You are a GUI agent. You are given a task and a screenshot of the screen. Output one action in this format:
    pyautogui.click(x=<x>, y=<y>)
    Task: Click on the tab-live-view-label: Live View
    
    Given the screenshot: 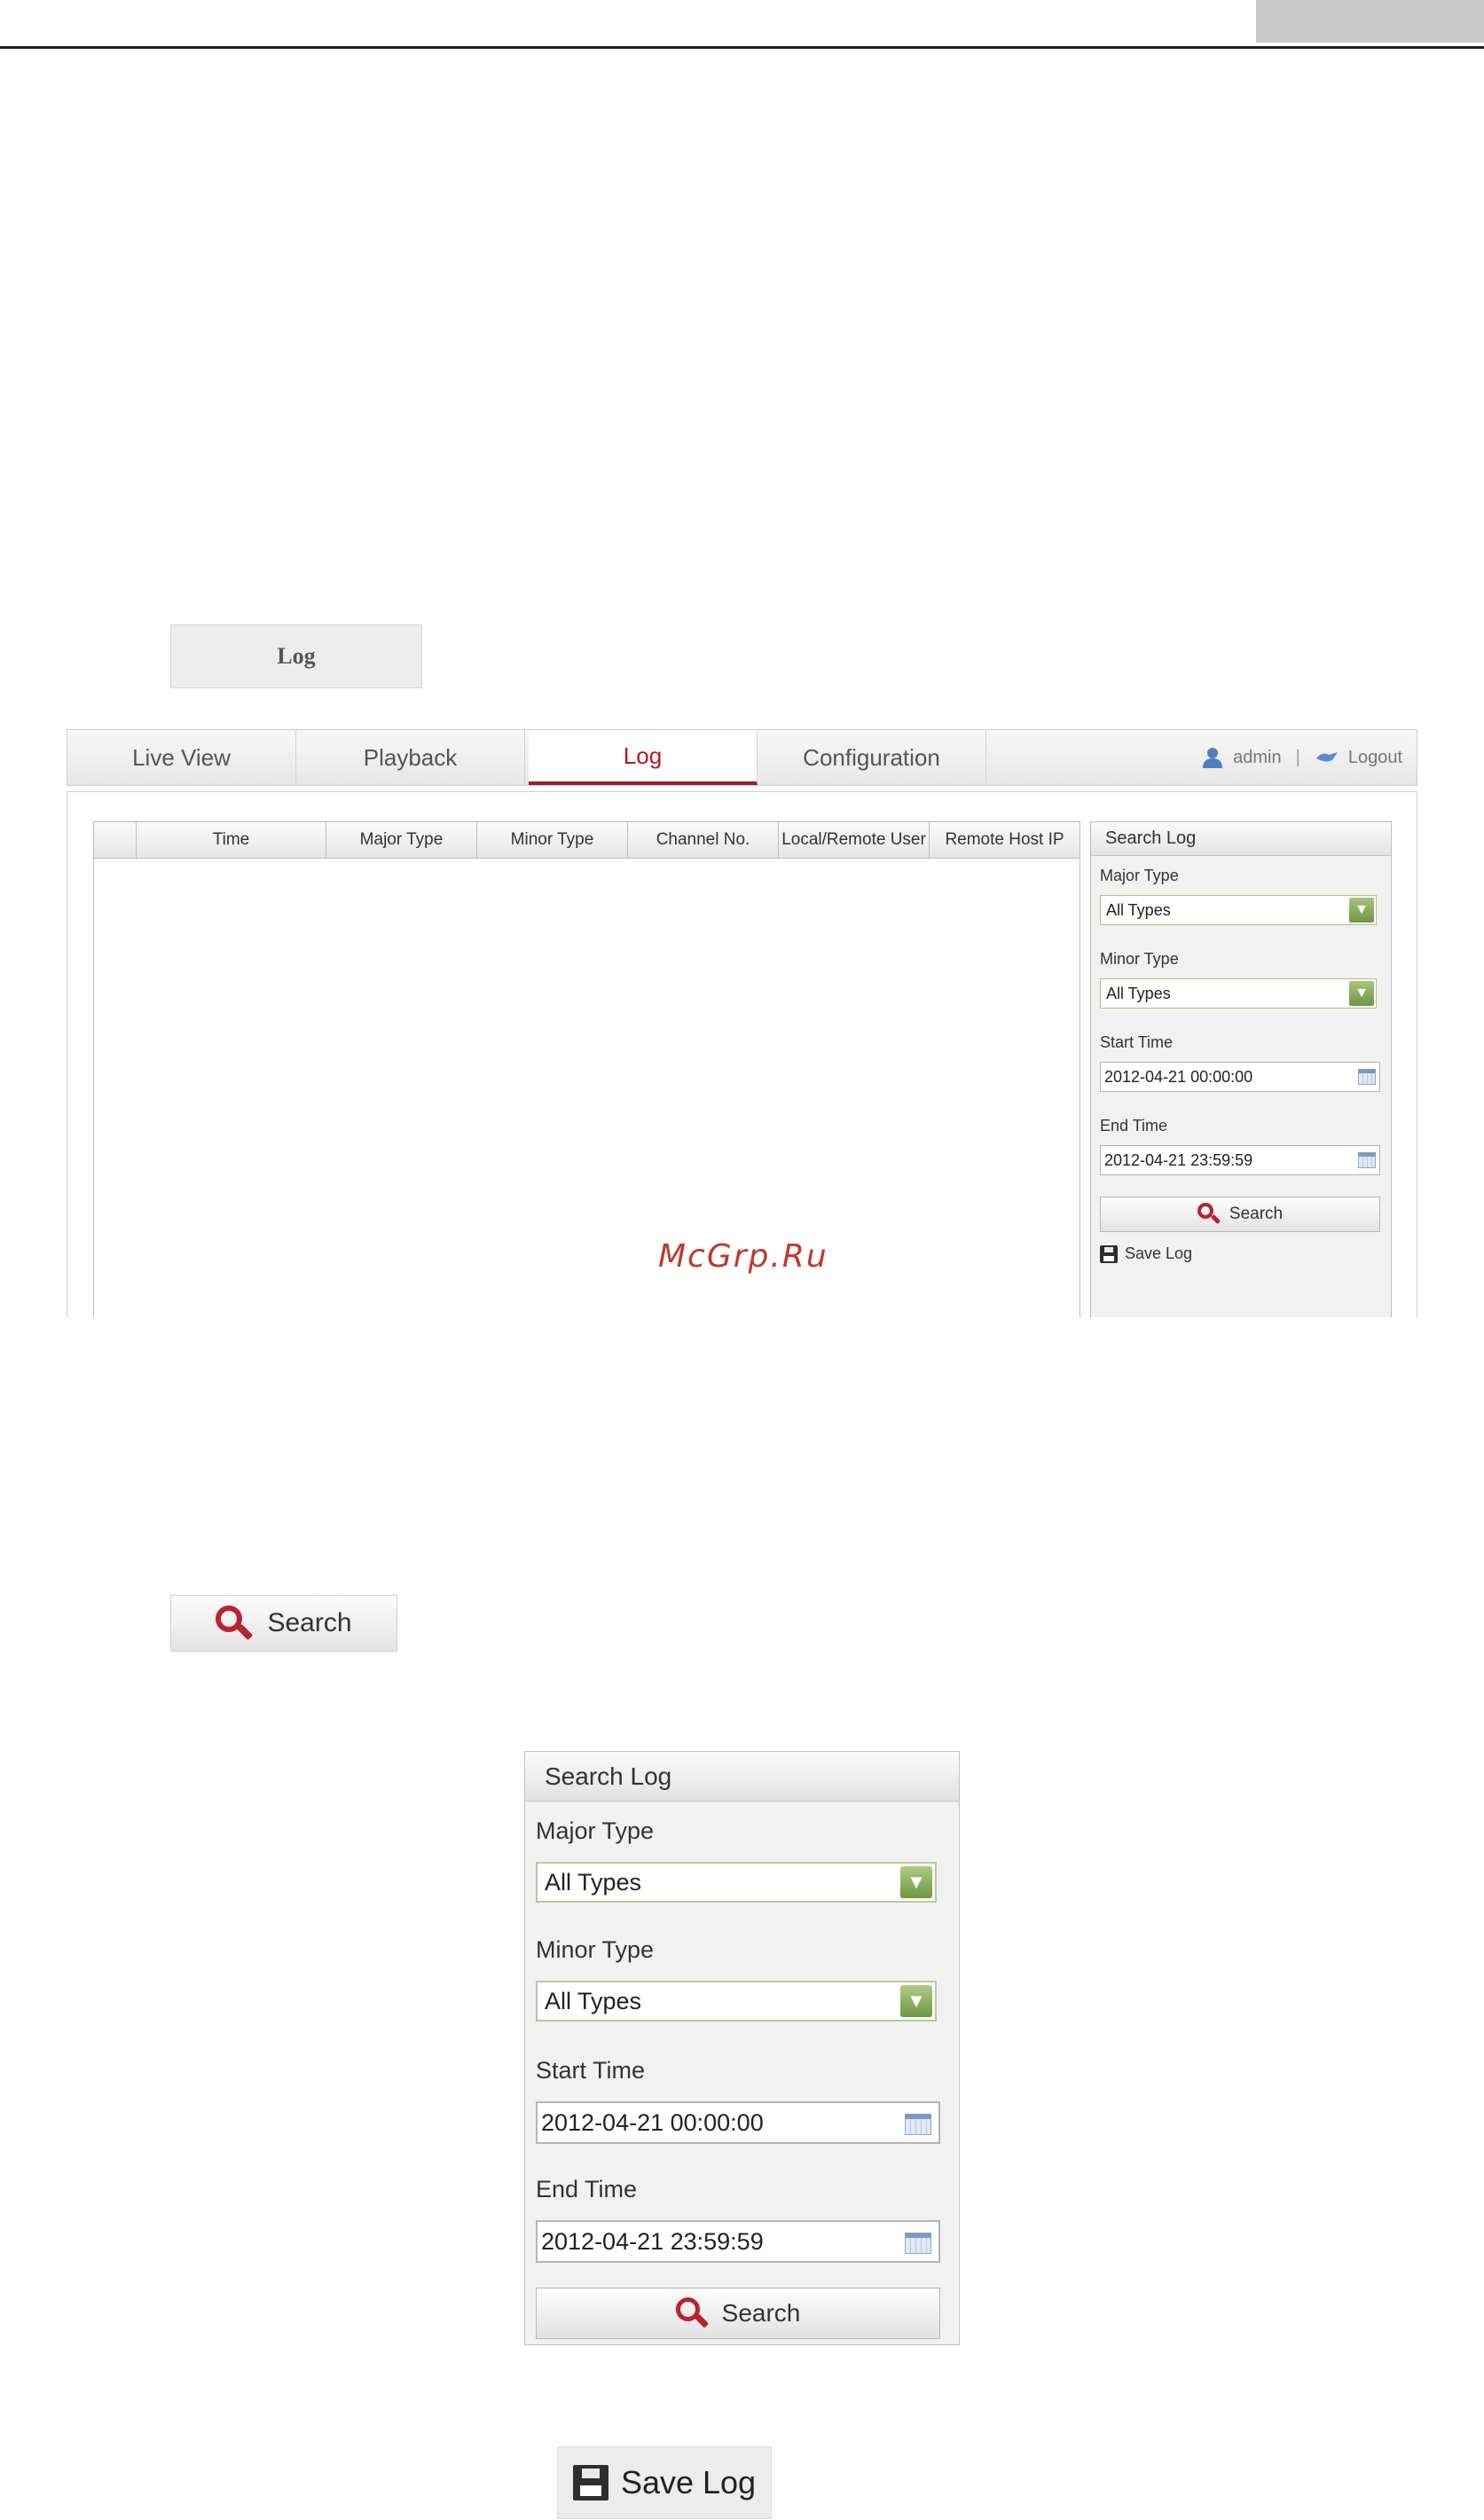 What is the action you would take?
    pyautogui.click(x=181, y=757)
    